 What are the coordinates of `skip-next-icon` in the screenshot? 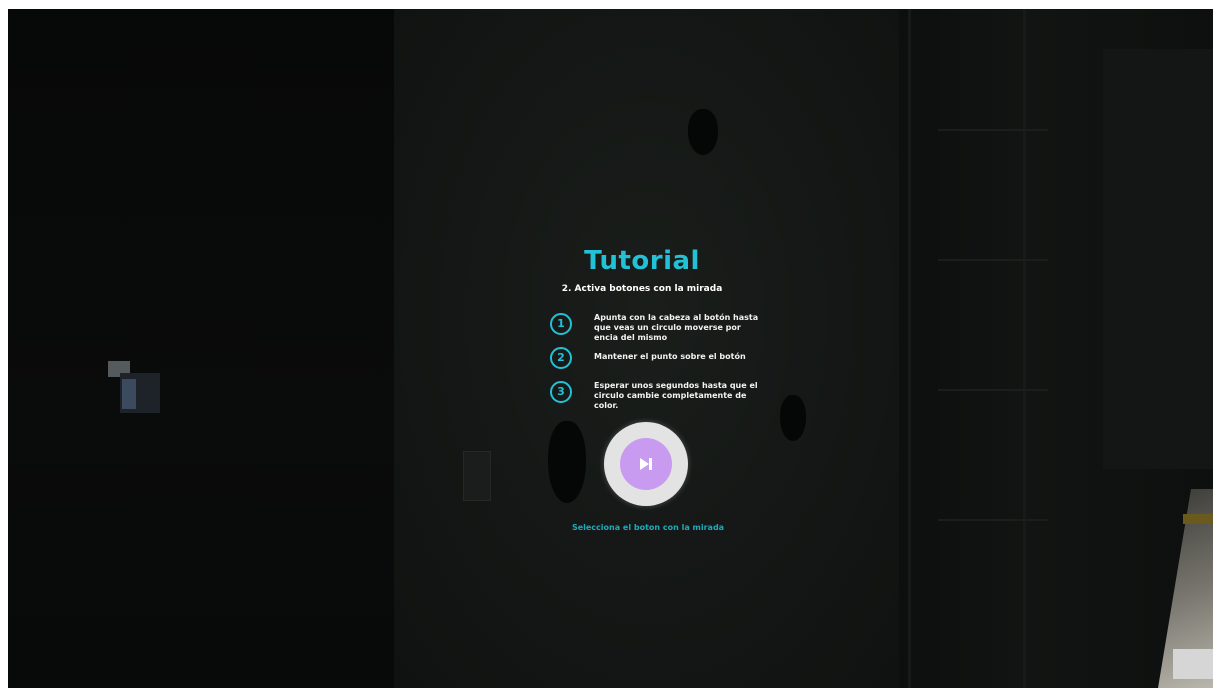 It's located at (646, 464).